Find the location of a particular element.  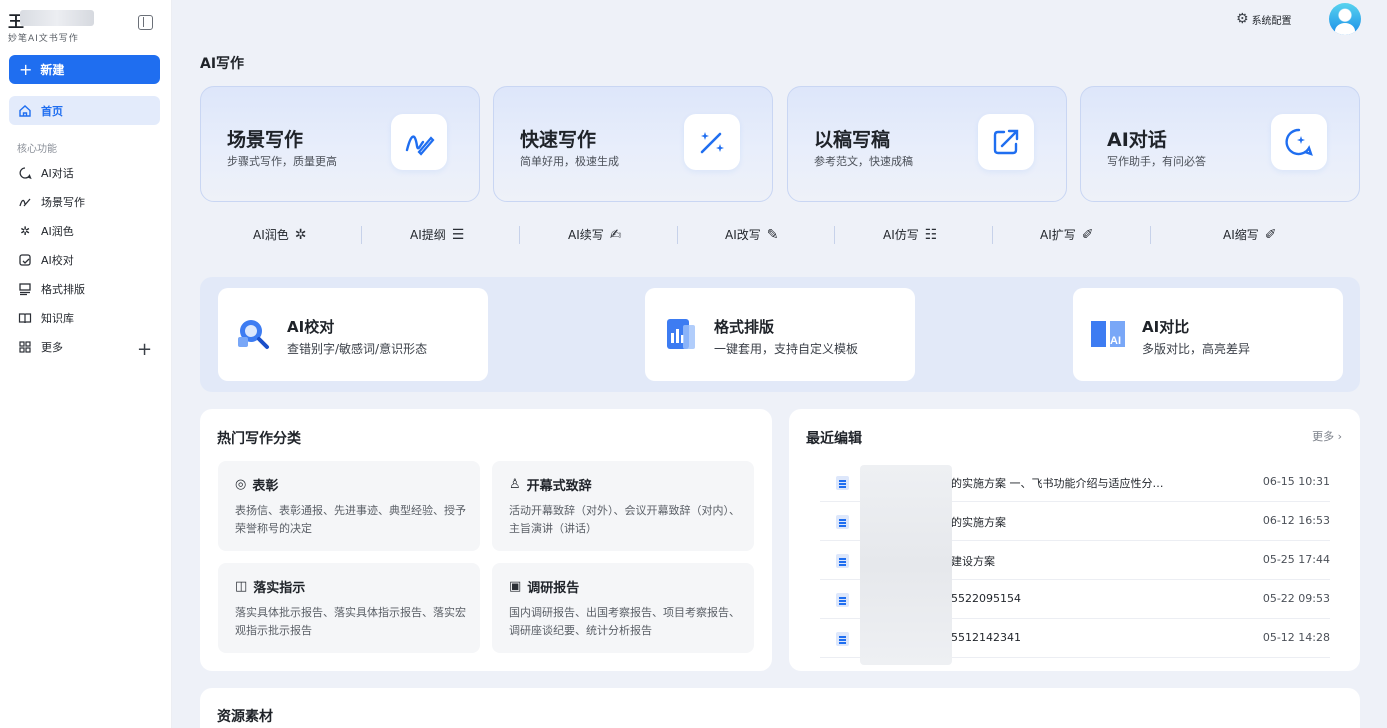

recent-item-time: 06-12 16:53 is located at coordinates (1296, 520).